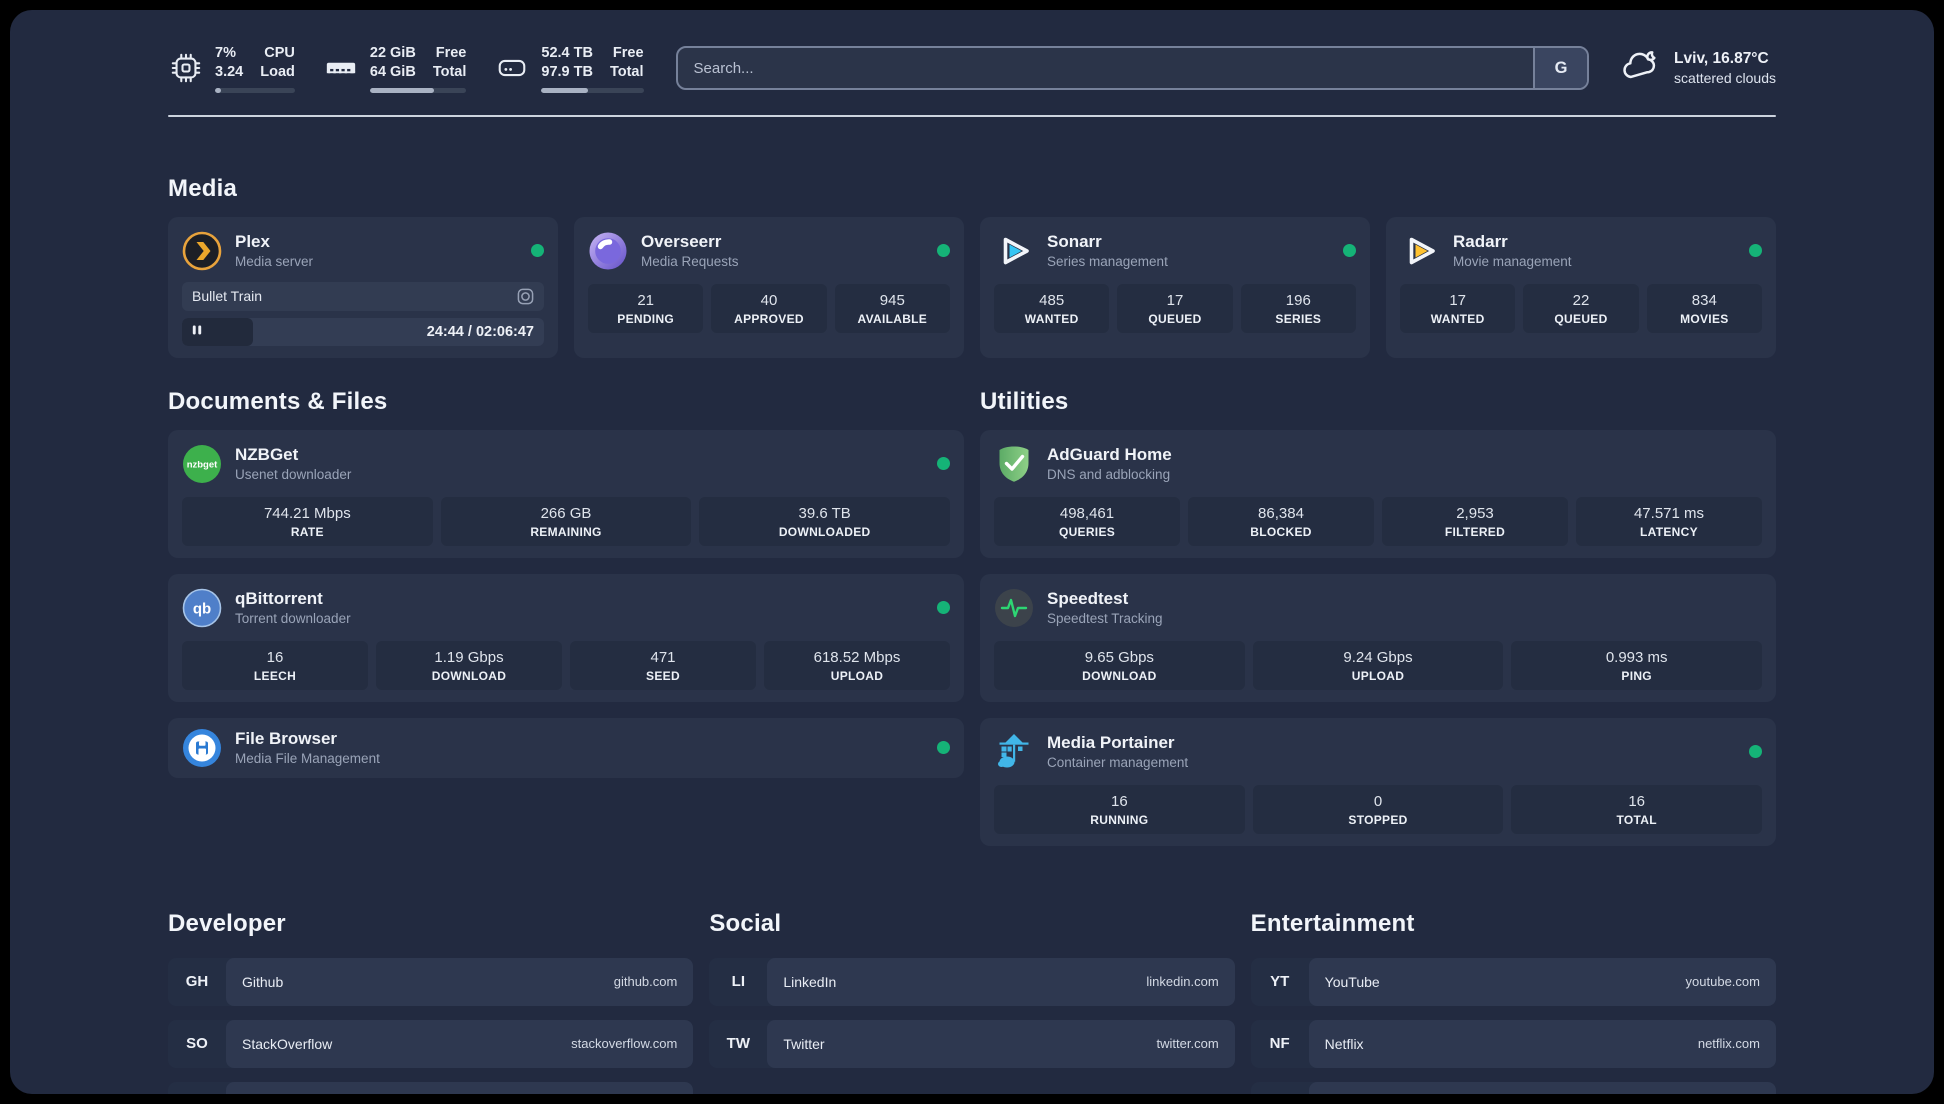  What do you see at coordinates (363, 251) in the screenshot?
I see `card-header: Plex Media server` at bounding box center [363, 251].